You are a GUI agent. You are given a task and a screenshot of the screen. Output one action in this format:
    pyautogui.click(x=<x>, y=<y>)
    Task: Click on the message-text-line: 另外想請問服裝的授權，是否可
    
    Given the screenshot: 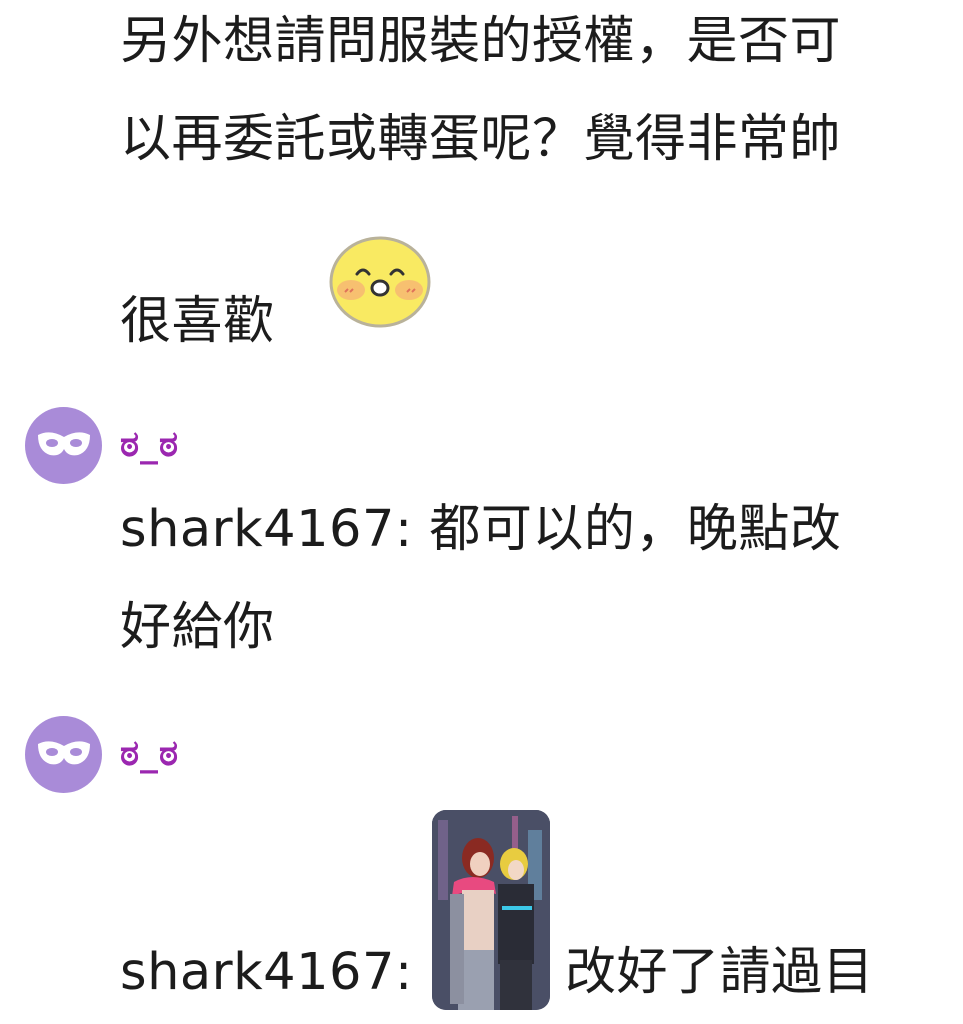 What is the action you would take?
    pyautogui.click(x=481, y=41)
    